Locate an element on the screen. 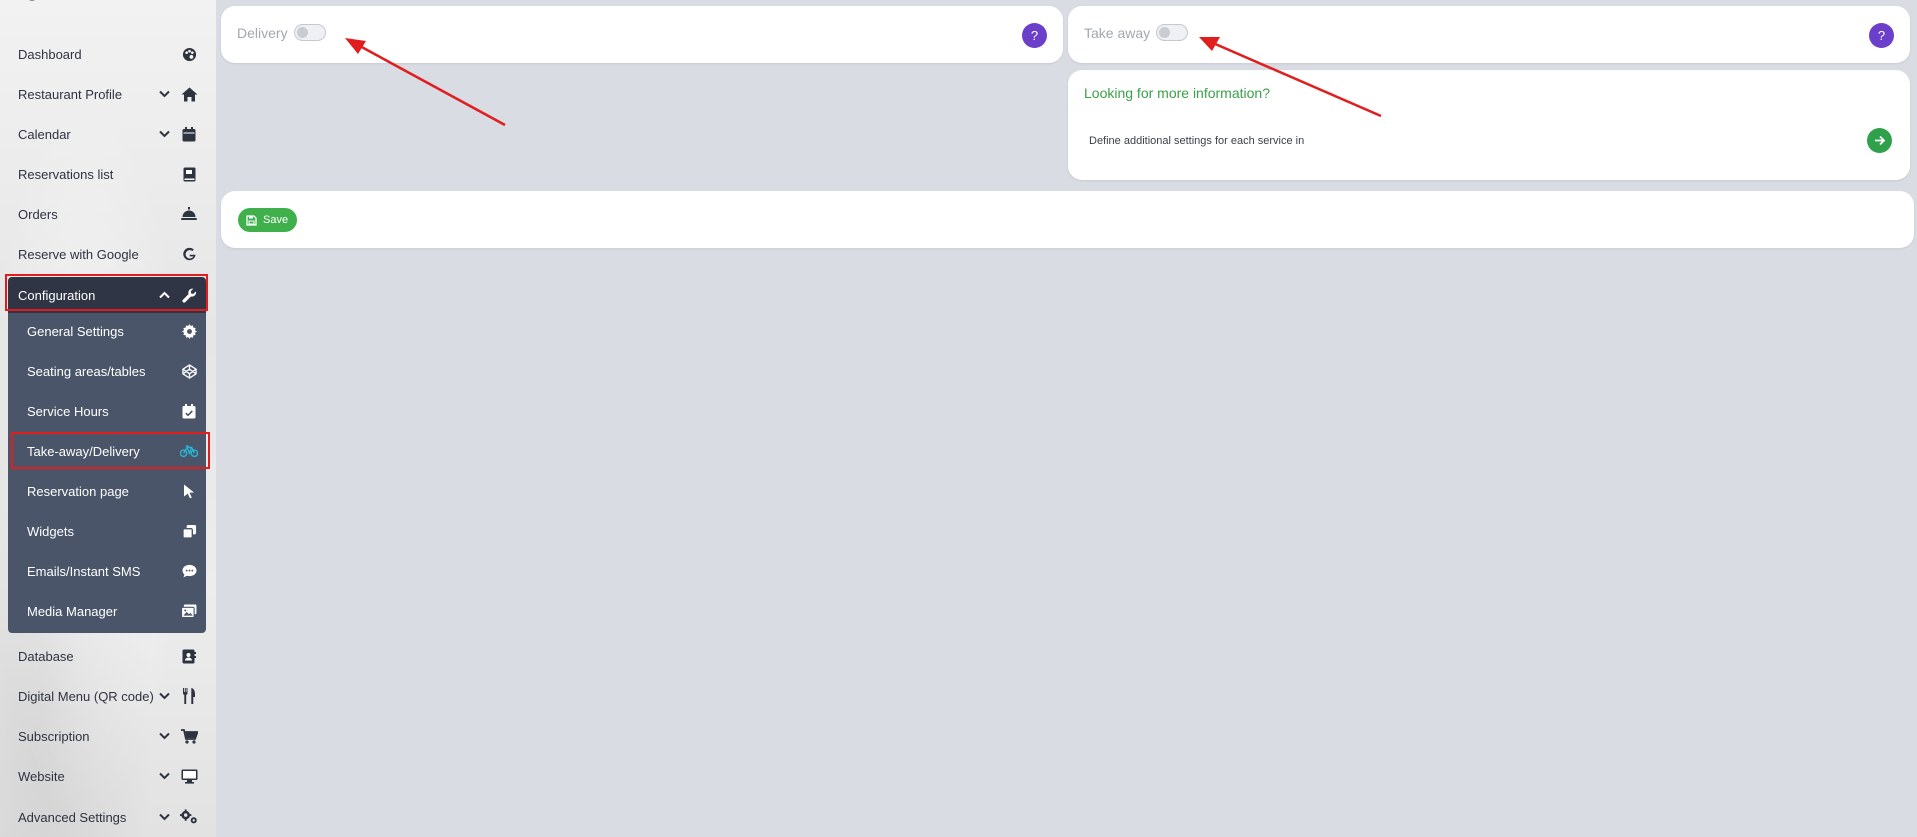  floppy-disk-icon is located at coordinates (251, 220).